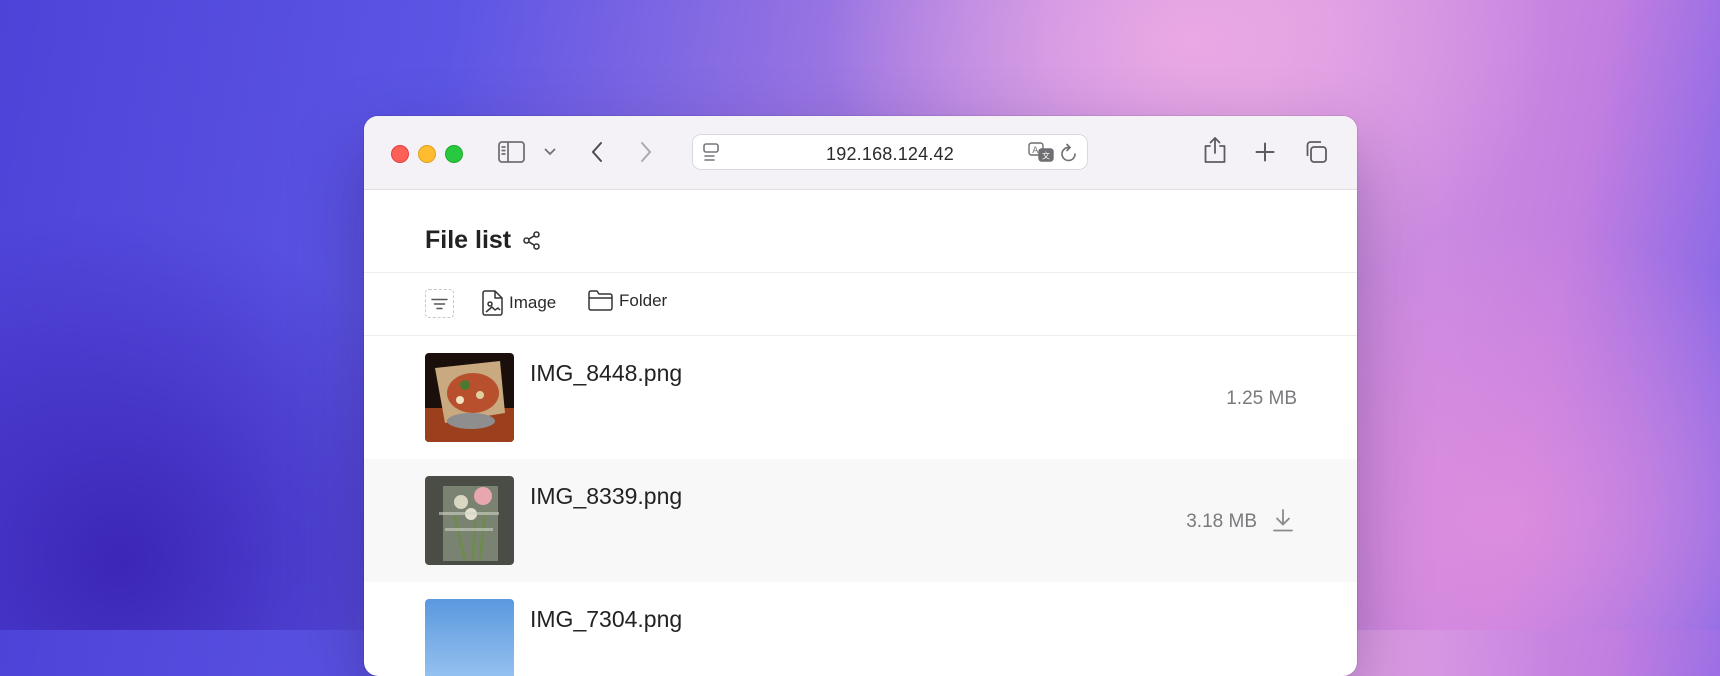  Describe the element at coordinates (468, 240) in the screenshot. I see `page-title: File list` at that location.